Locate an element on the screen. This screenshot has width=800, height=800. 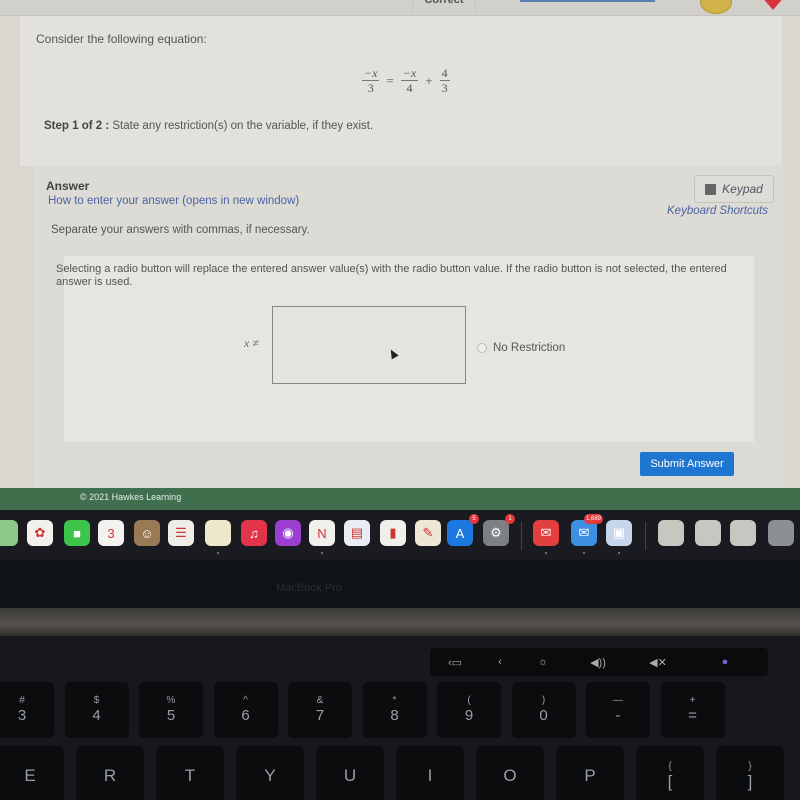
dock-preview-icon: ▣ is located at coordinates (619, 533).